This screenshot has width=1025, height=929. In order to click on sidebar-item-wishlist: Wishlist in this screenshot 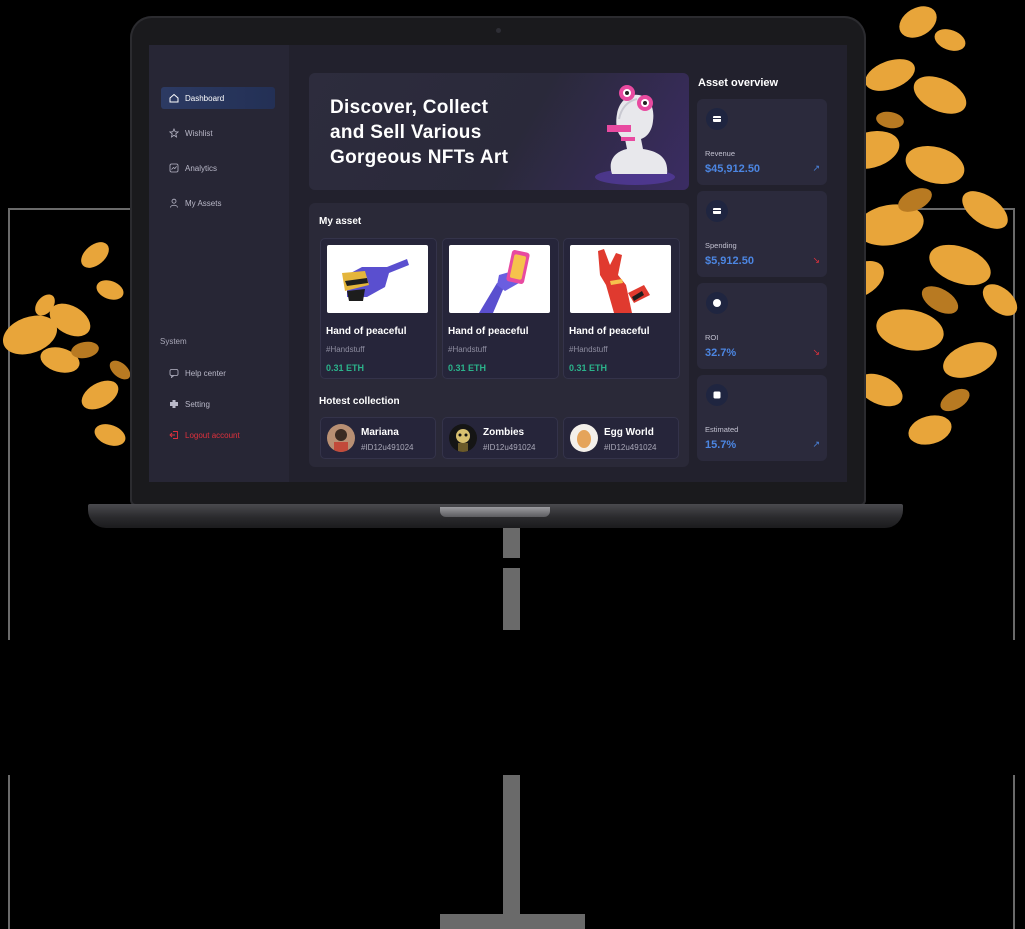, I will do `click(218, 133)`.